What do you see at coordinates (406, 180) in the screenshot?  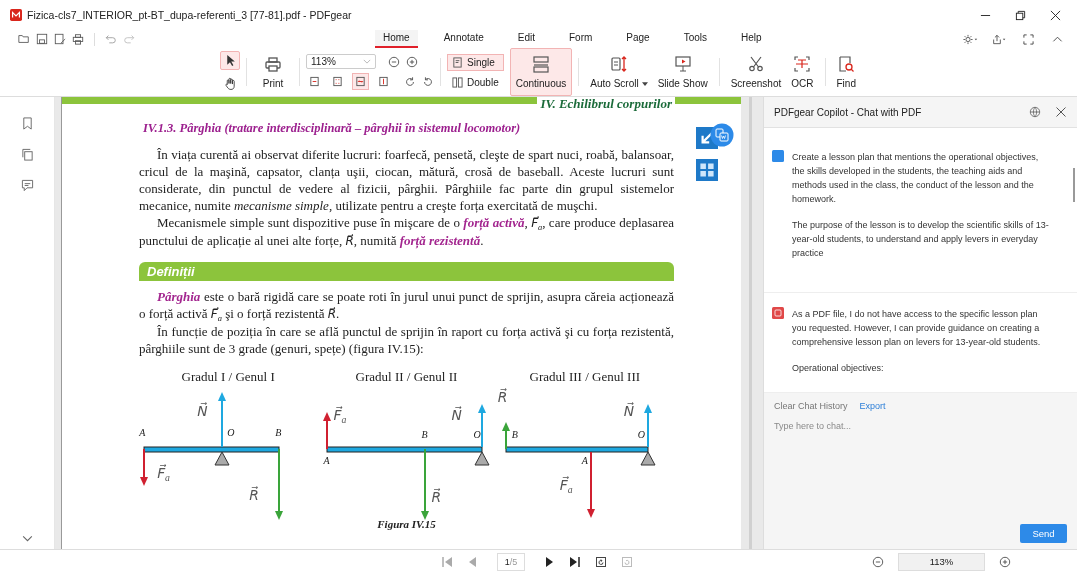 I see `paragraph: În viața curentă ai observat diferite lucruri: foarfecă, pensetă, cleşte de spart nuci, roabă, balansoar, cricul de la maşină, capsator, clanța uşii, ciocan, mătură, crosă de baseball. Aceste lucruri sunt considerate, din punctul de vedere al fizicii, pârghii. Pârghiile fac parte din grupul sistemelor mecanice, numite mecanisme simple, utilizate pentru a creşte forța exercitată de muşchi.` at bounding box center [406, 180].